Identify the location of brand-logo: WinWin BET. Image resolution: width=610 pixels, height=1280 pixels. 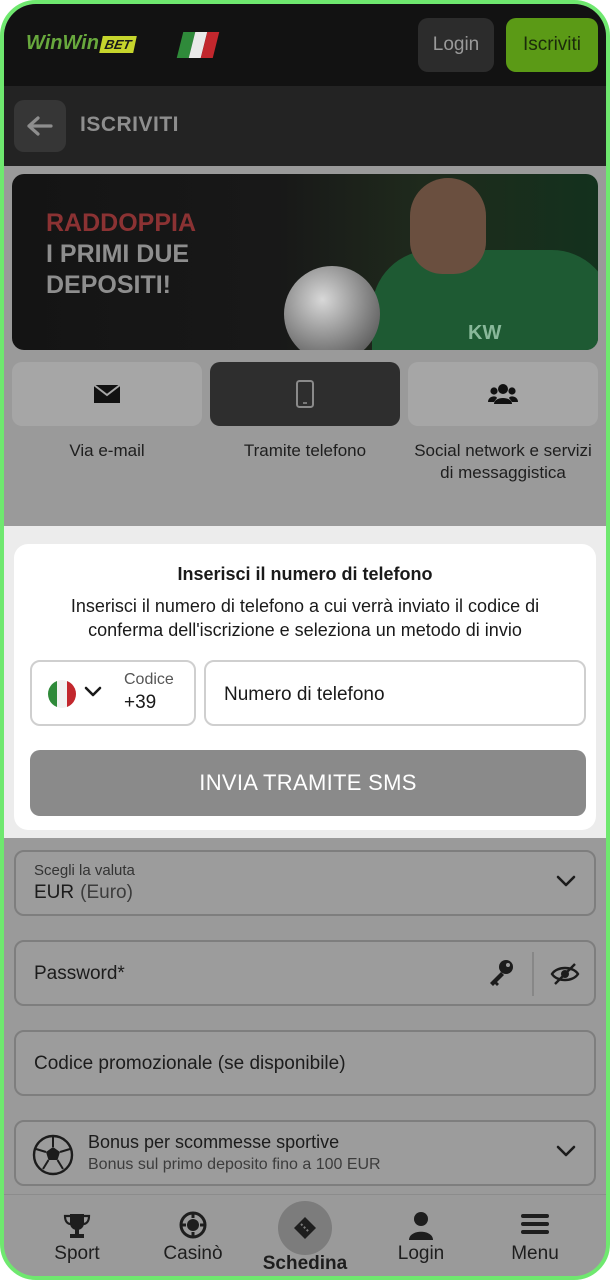
(81, 43).